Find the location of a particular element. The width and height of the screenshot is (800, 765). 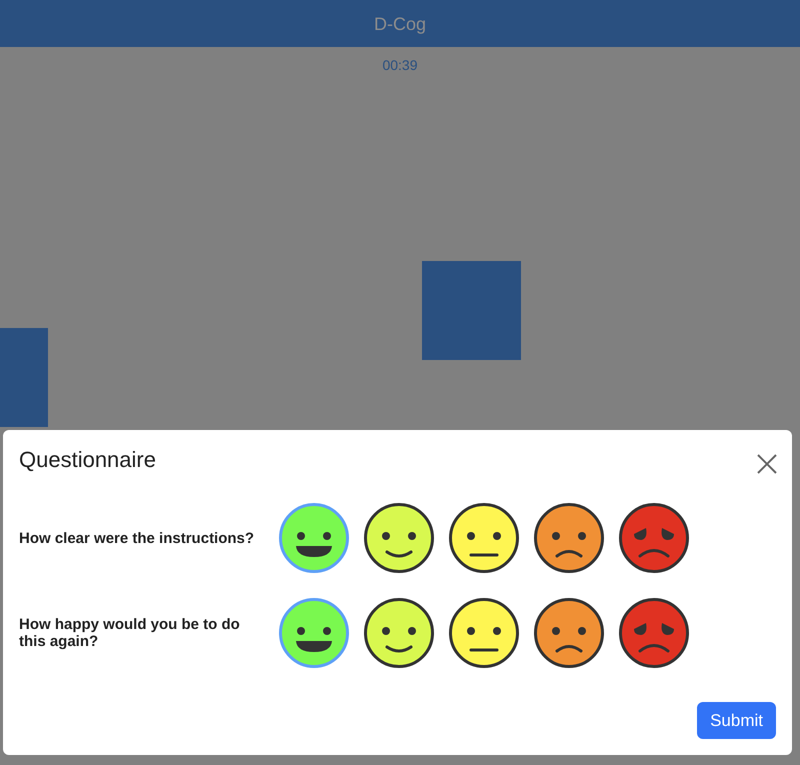

question-label: How clear were the instructions? is located at coordinates (137, 538).